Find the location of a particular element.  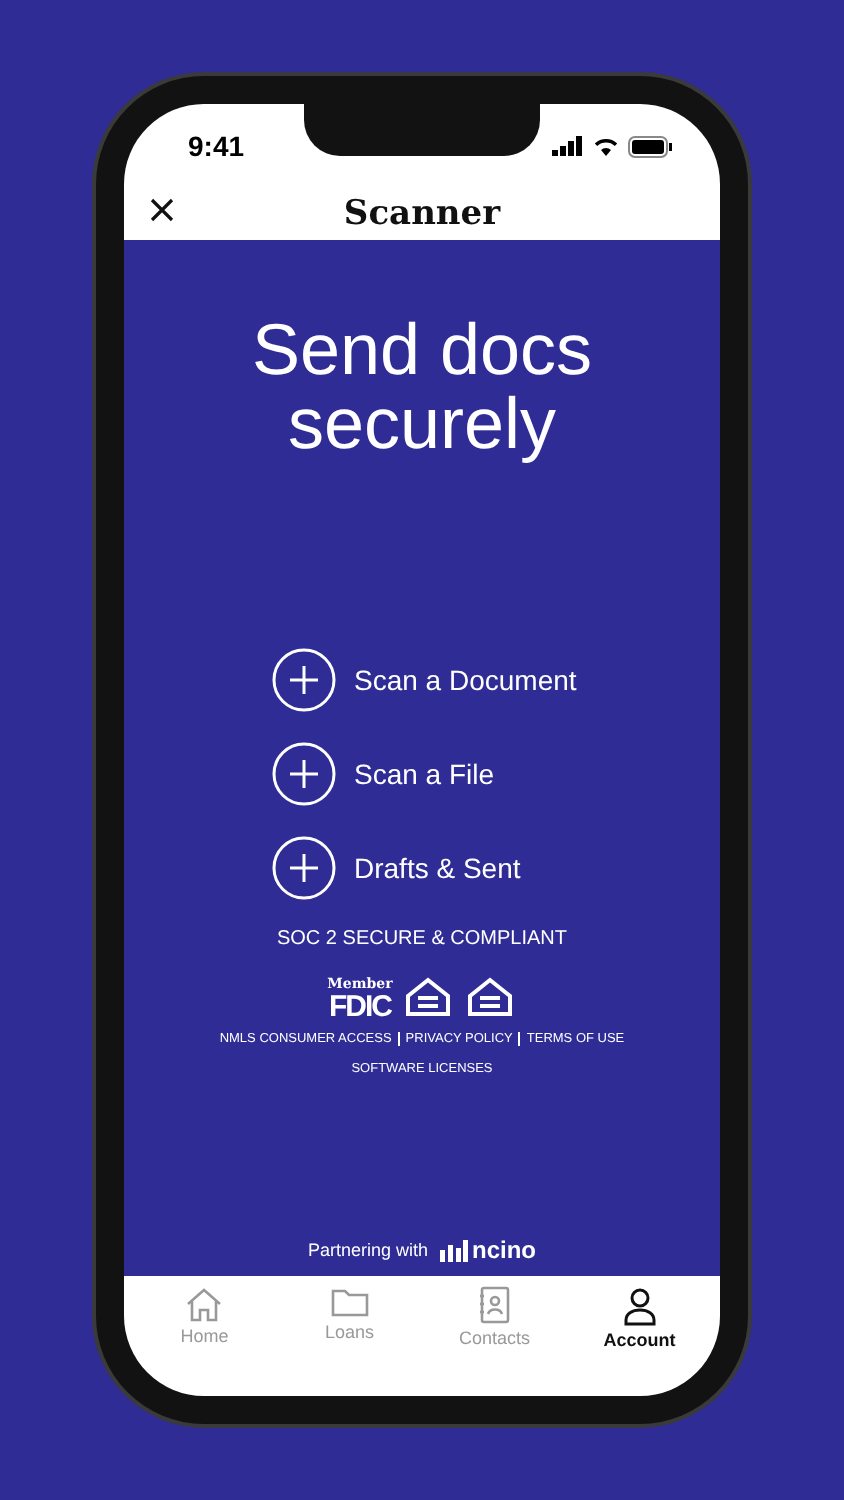

person-icon is located at coordinates (639, 1306).